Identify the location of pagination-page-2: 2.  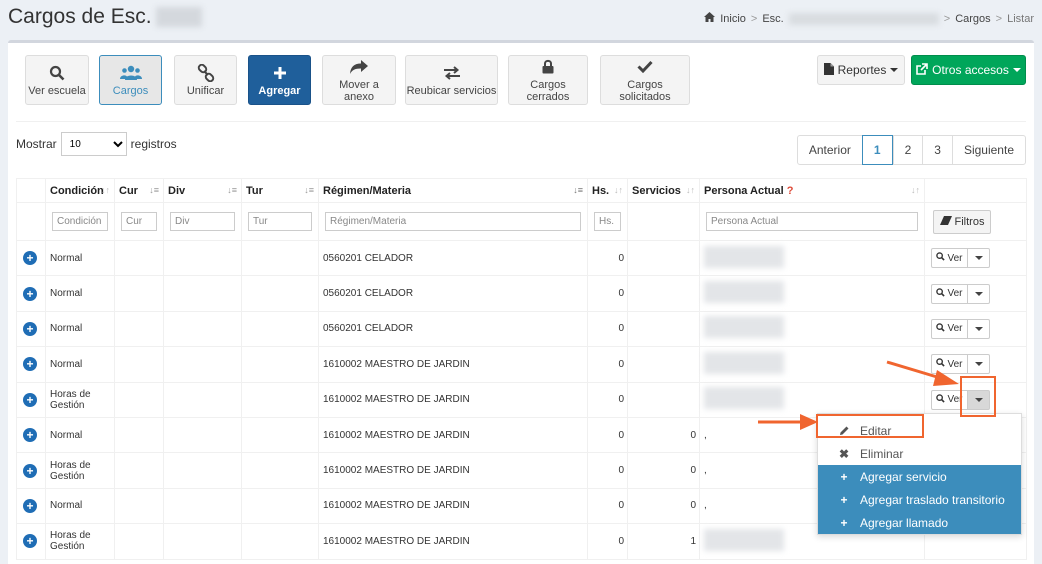
(907, 150).